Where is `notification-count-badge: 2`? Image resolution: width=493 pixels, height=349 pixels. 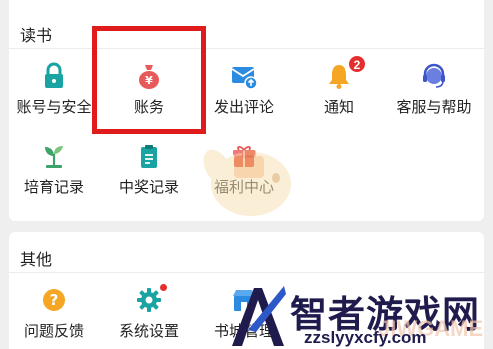
notification-count-badge: 2 is located at coordinates (357, 64).